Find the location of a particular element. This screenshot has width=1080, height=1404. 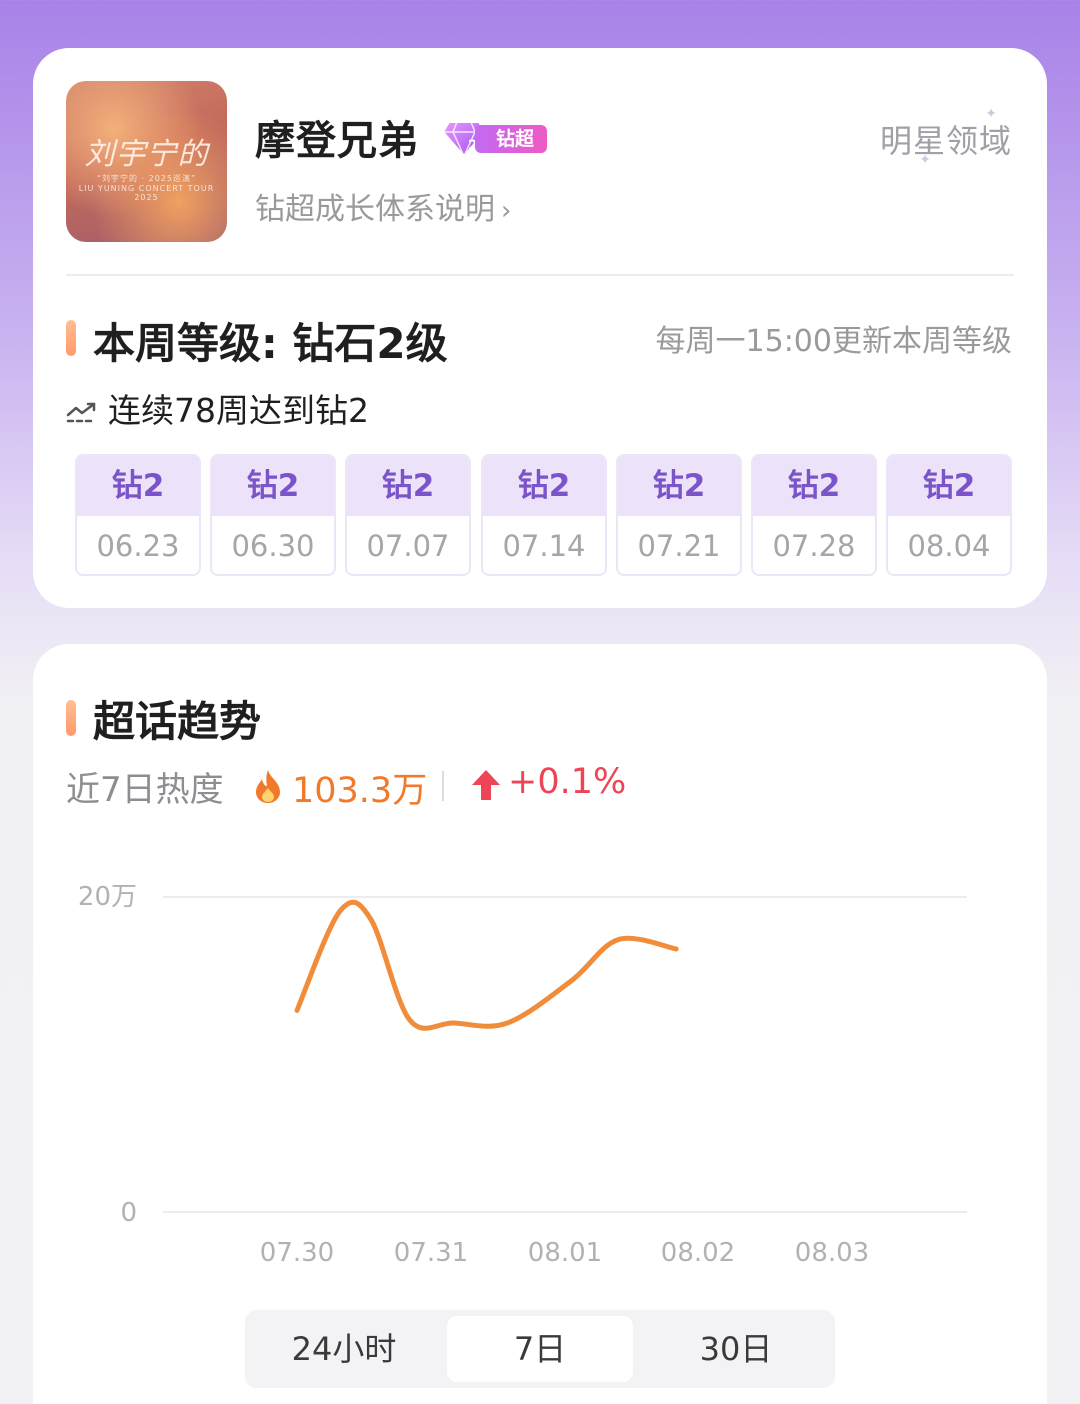

divider is located at coordinates (540, 275).